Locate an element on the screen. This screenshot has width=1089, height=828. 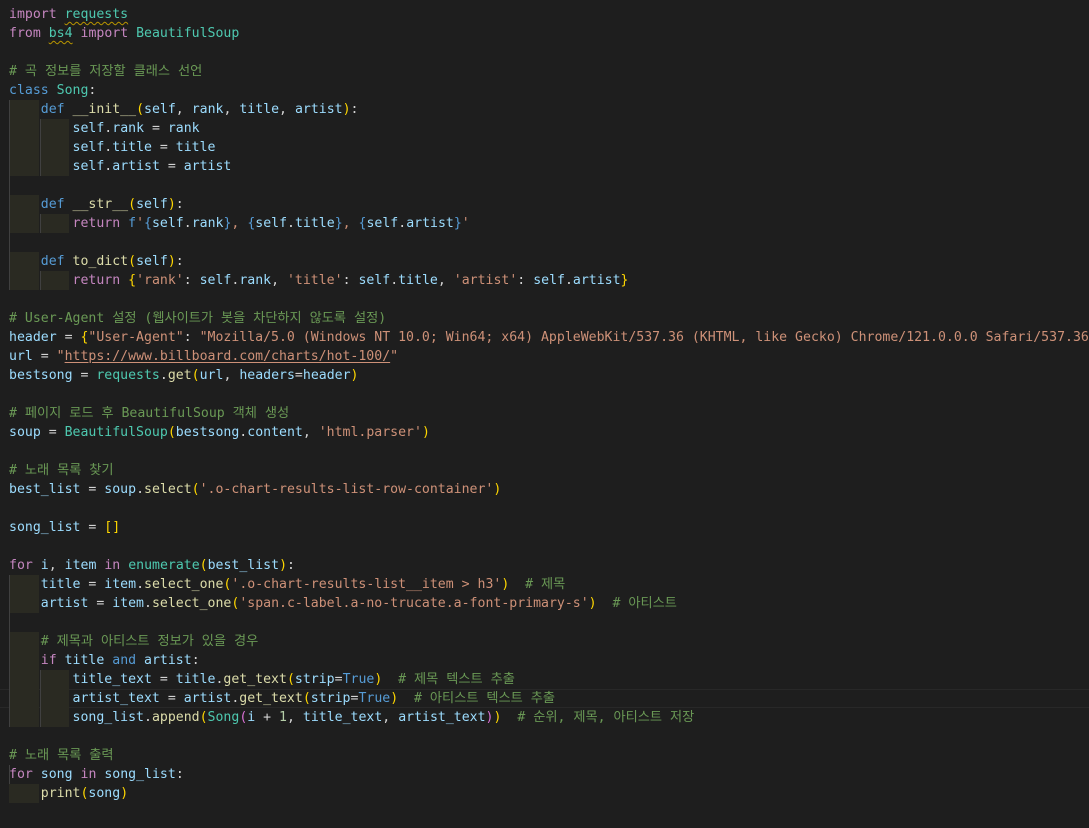
code-token: artist_text is located at coordinates (116, 698).